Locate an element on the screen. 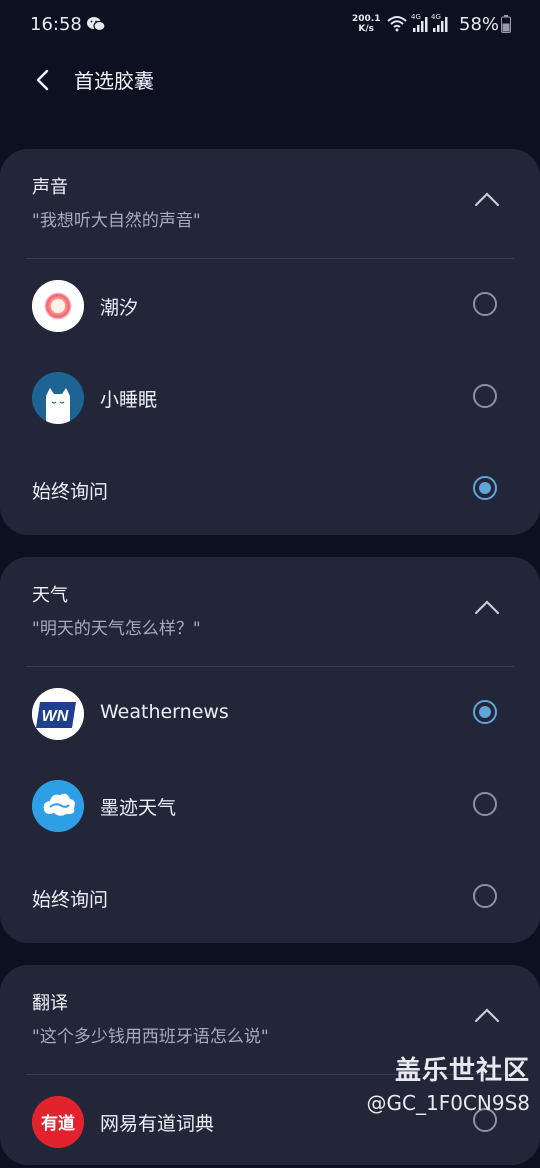 This screenshot has width=540, height=1168. option-row: 小睡眠 is located at coordinates (270, 398).